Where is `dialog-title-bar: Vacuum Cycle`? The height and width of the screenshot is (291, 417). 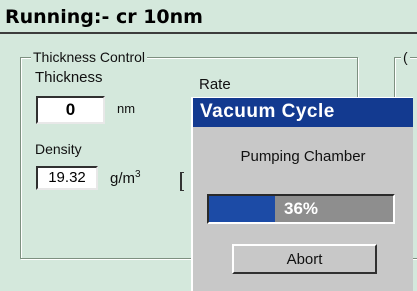
dialog-title-bar: Vacuum Cycle is located at coordinates (303, 112).